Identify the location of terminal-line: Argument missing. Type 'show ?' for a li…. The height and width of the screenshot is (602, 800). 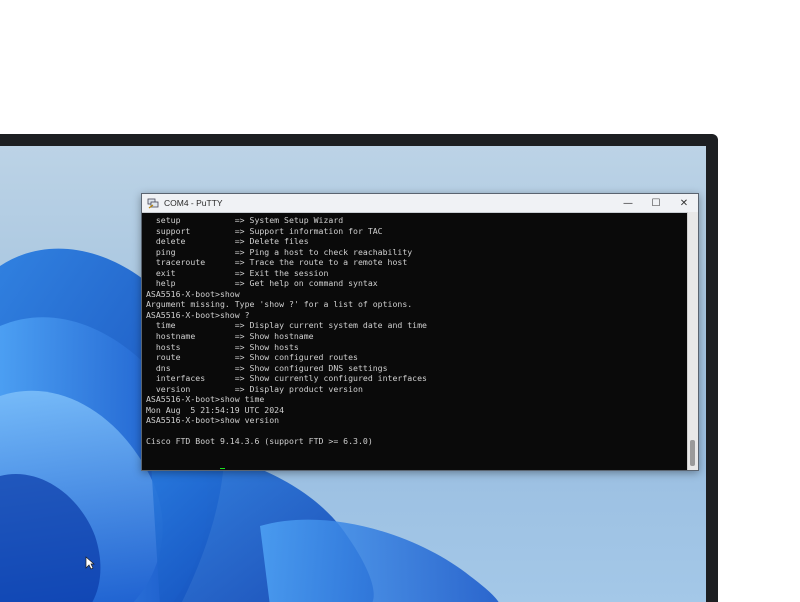
(279, 304).